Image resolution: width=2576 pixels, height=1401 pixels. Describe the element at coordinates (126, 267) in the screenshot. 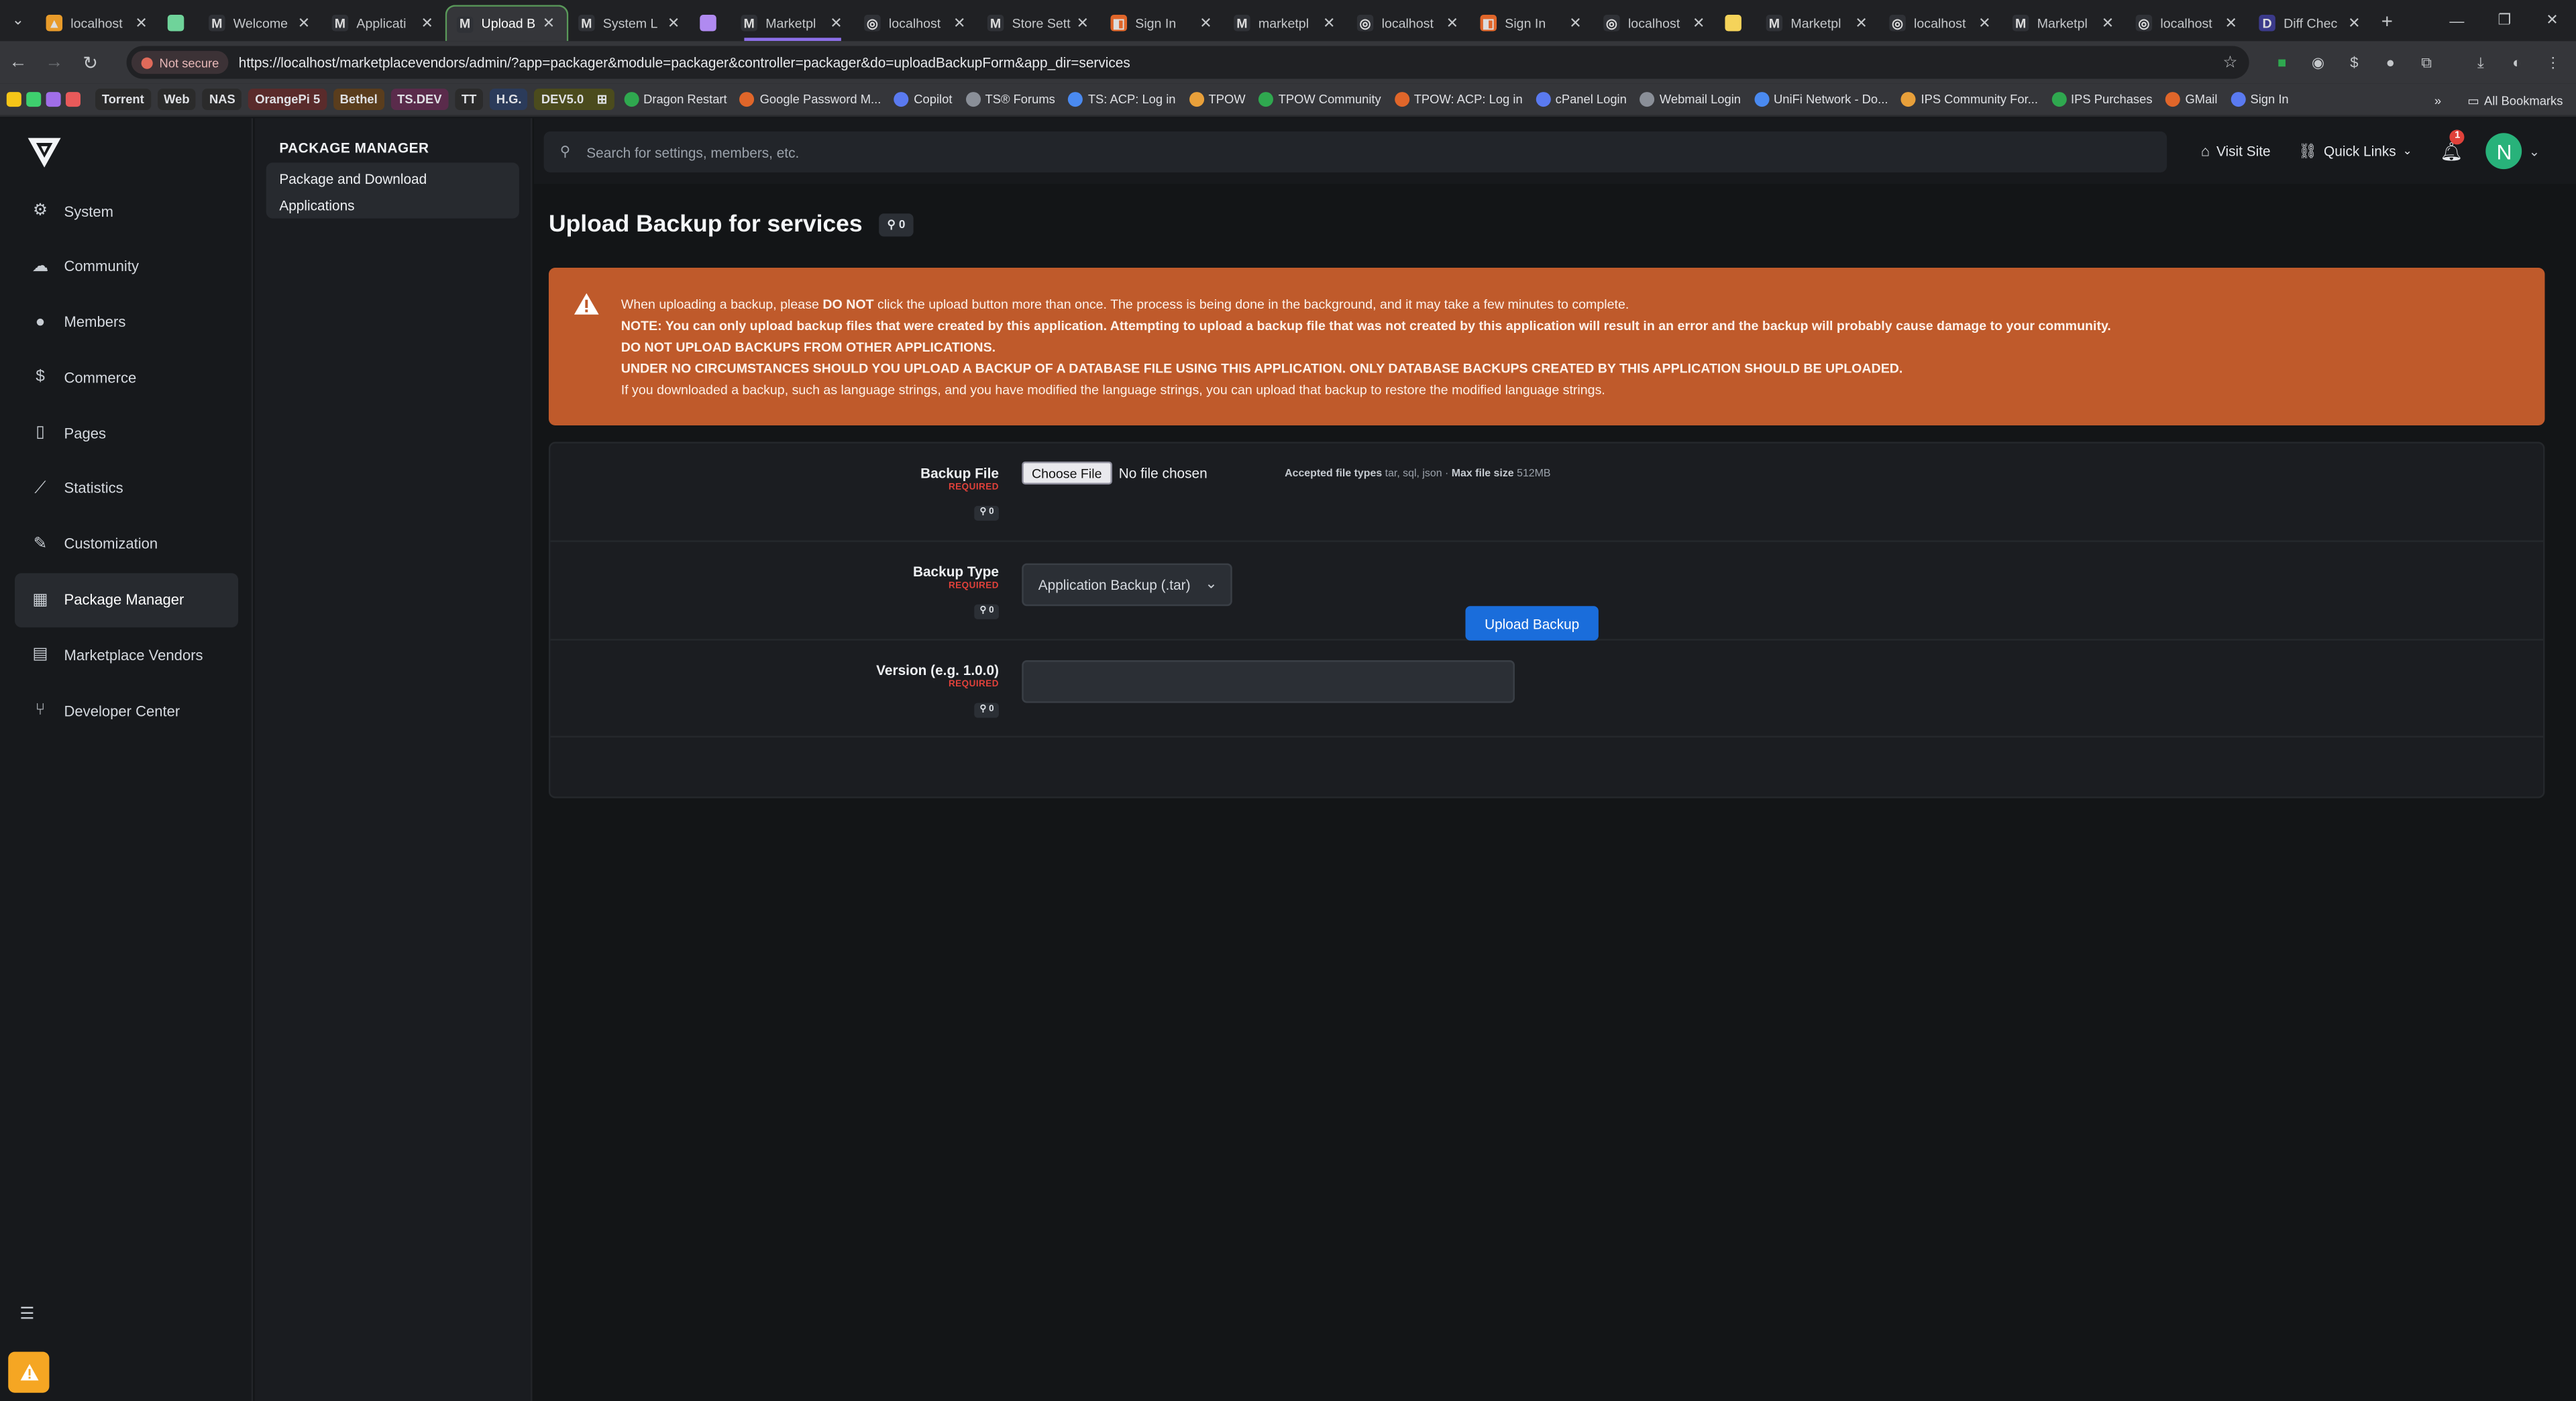

I see `nav-item-community: ☁ Community` at that location.